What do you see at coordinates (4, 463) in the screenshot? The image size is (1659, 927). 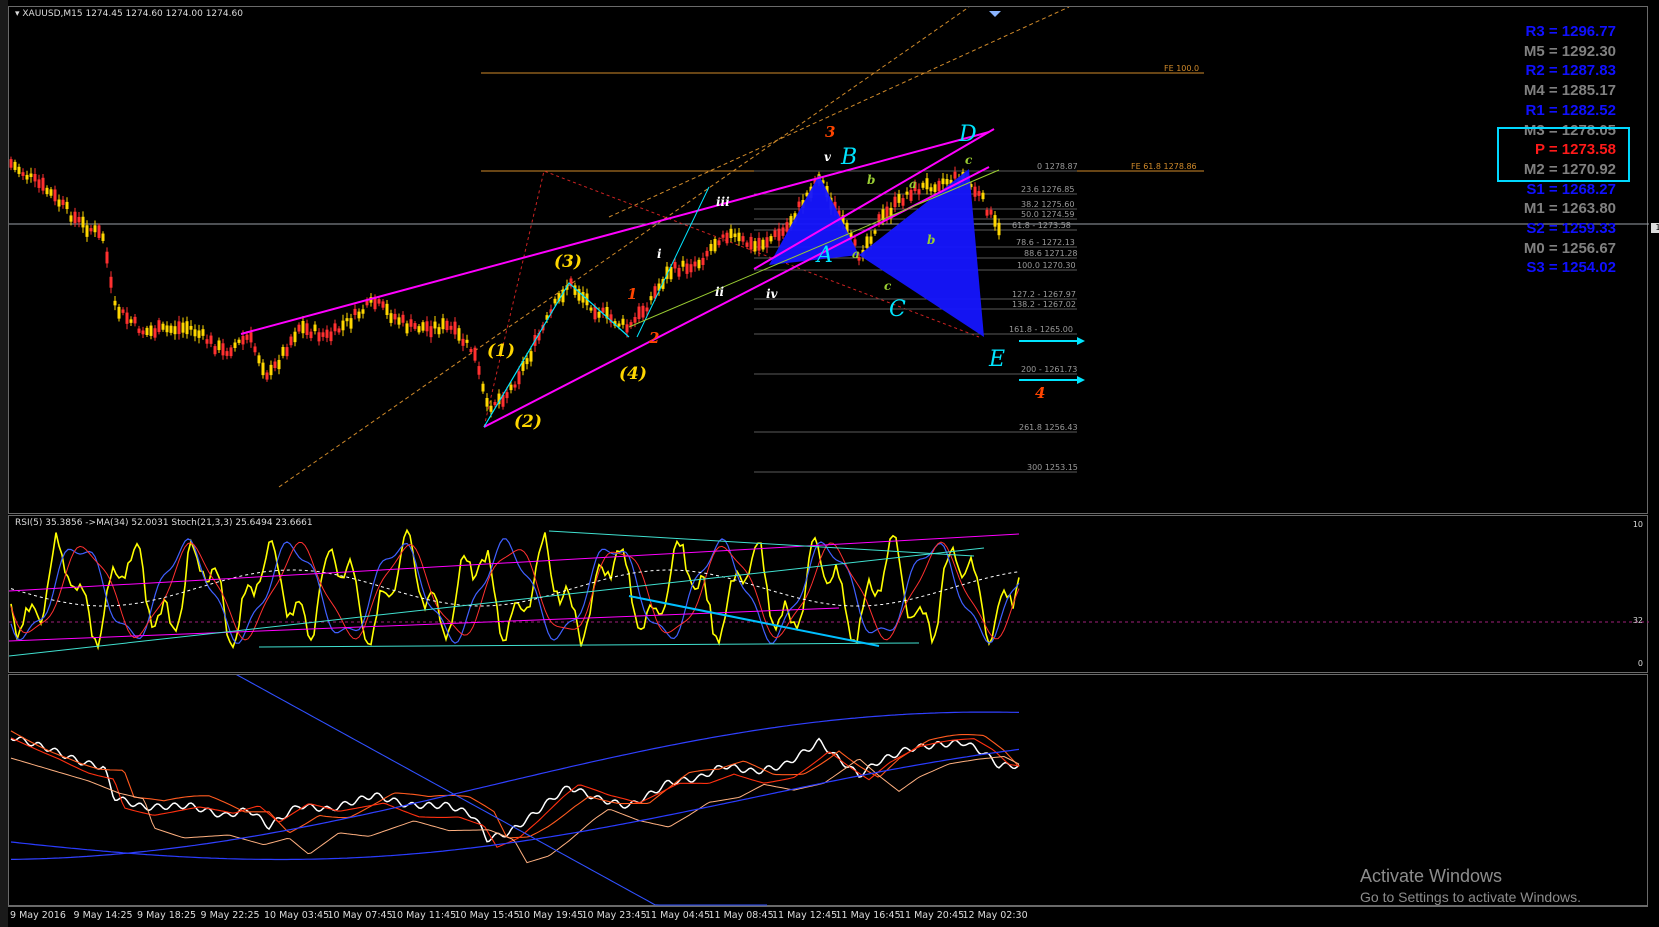 I see `window-frame` at bounding box center [4, 463].